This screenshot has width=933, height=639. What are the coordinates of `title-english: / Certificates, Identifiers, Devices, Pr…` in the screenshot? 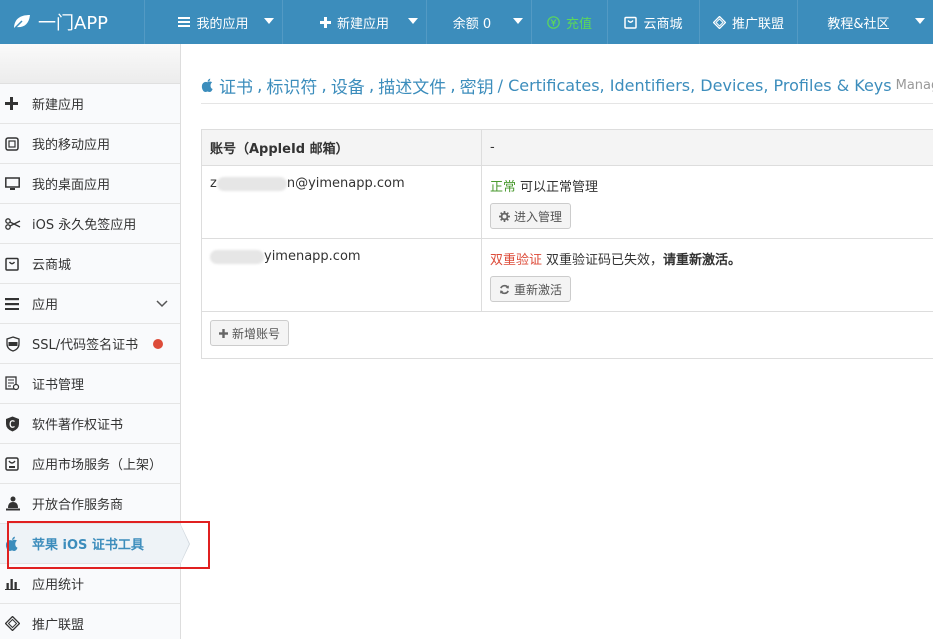 It's located at (694, 85).